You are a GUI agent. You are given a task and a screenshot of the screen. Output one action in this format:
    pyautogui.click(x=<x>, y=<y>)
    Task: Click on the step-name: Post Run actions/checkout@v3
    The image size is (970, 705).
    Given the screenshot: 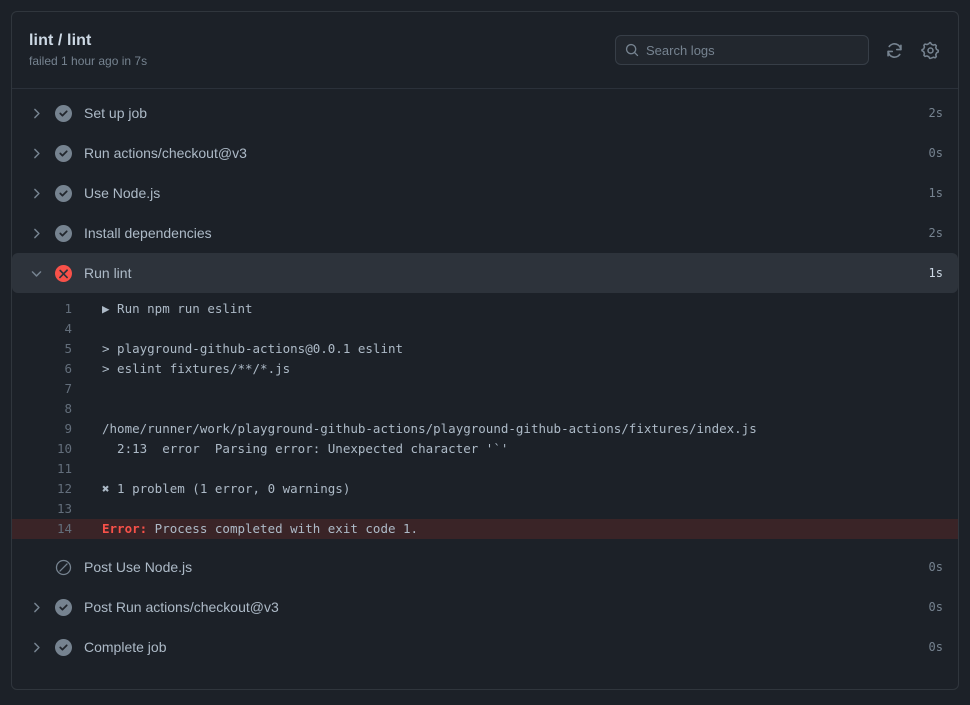 What is the action you would take?
    pyautogui.click(x=181, y=607)
    